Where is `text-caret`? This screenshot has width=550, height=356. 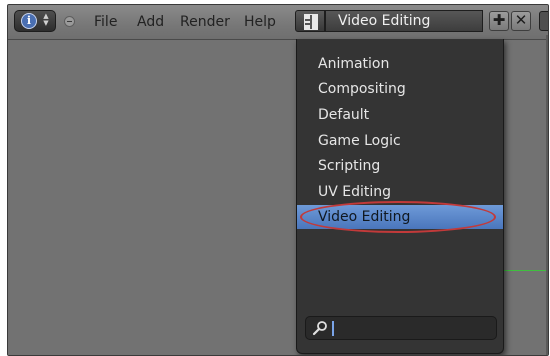
text-caret is located at coordinates (333, 328).